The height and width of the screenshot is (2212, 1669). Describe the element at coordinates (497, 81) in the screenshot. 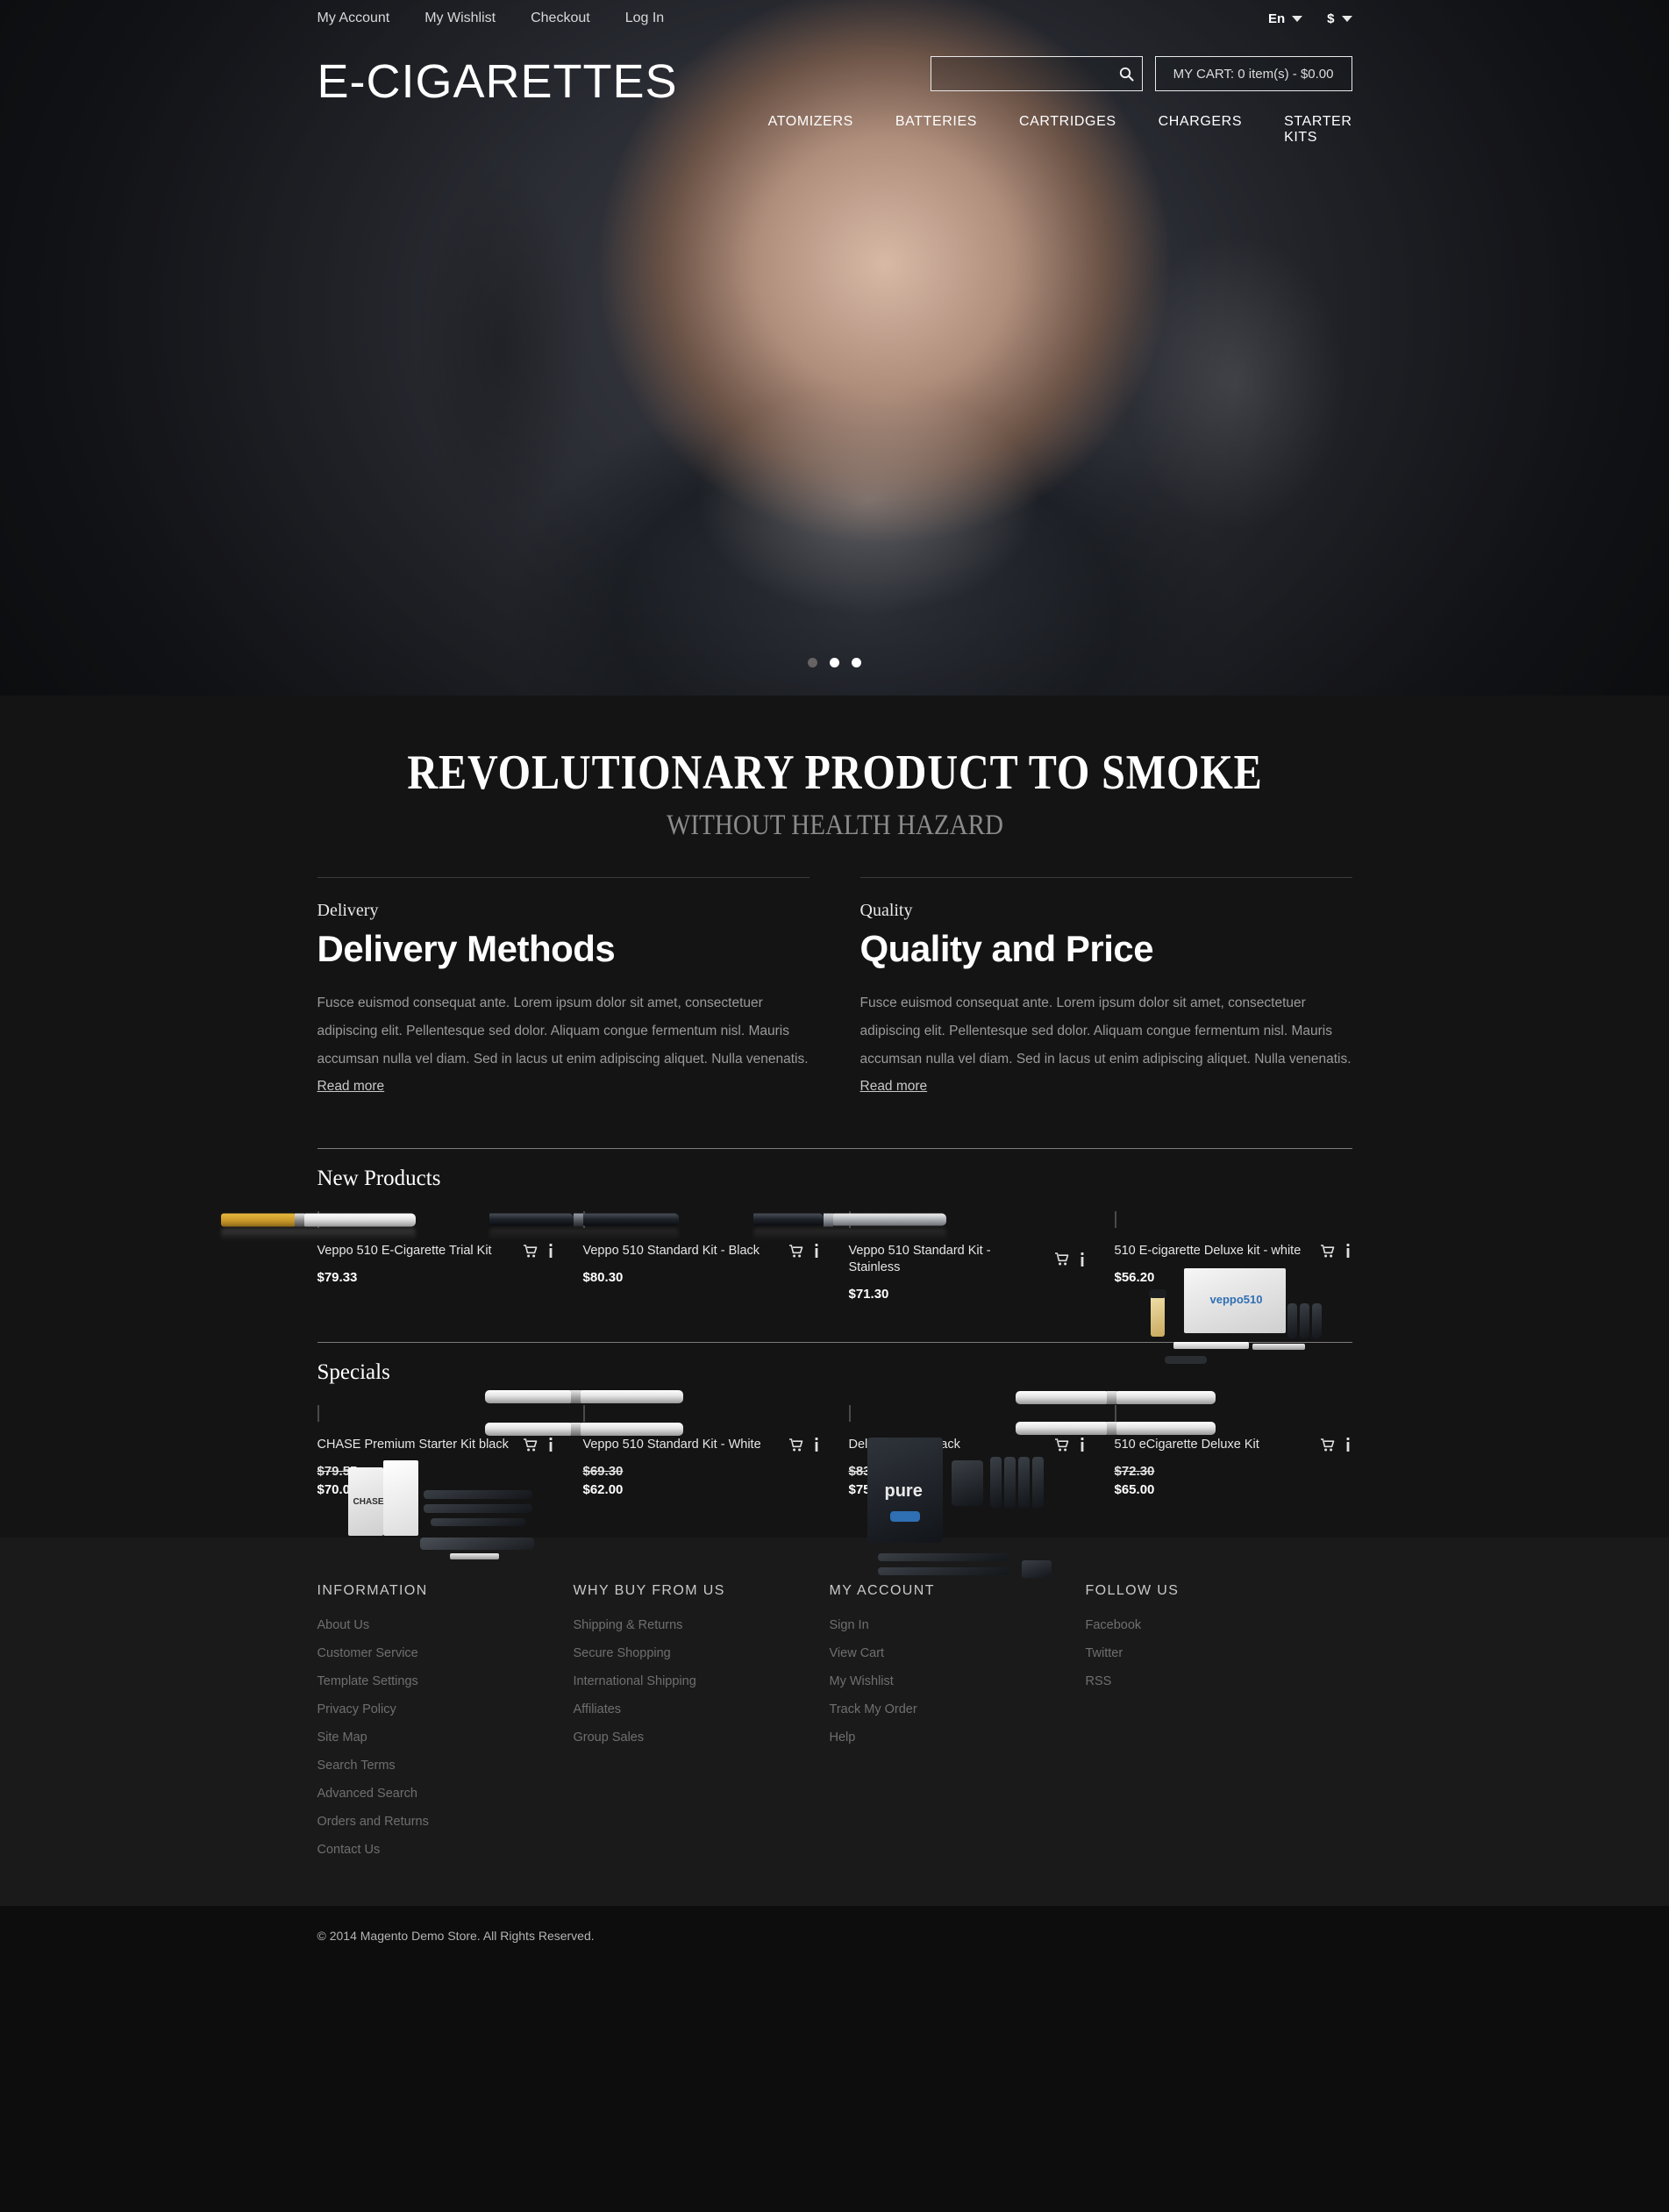

I see `site-logo: E-CIGARETTES` at that location.